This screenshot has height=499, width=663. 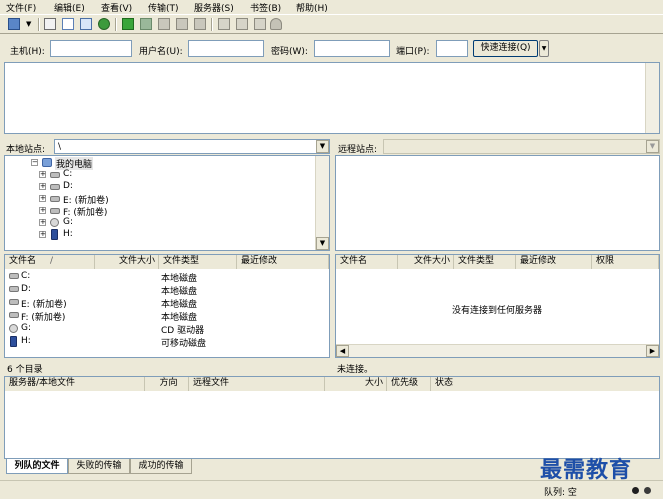 What do you see at coordinates (331, 24) in the screenshot?
I see `toolbar: ▼` at bounding box center [331, 24].